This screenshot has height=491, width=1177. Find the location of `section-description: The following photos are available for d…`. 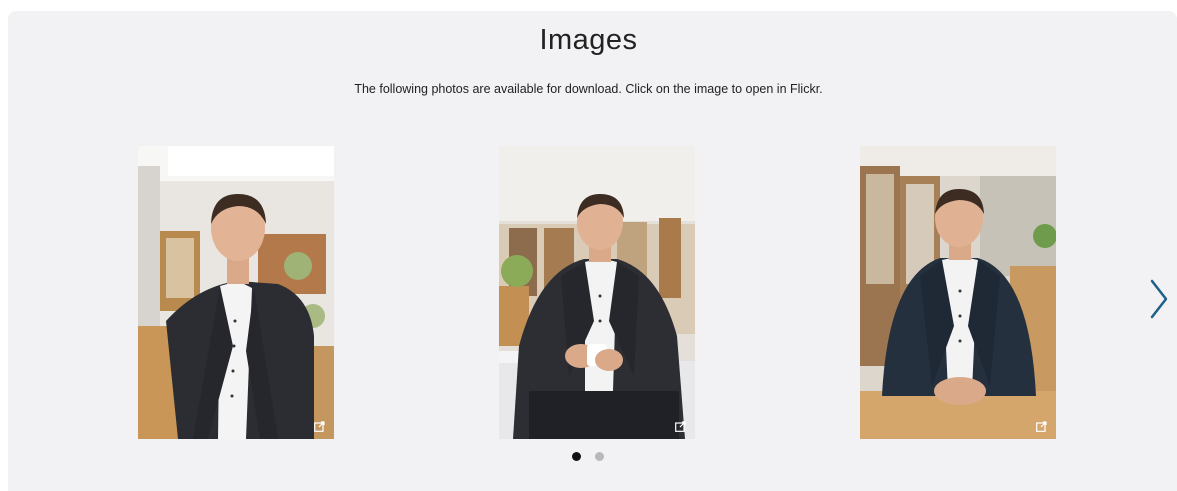

section-description: The following photos are available for d… is located at coordinates (588, 89).